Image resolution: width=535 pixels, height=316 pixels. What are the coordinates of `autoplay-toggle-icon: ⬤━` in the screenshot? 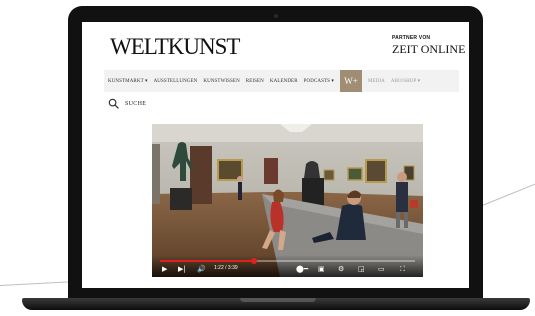 It's located at (302, 269).